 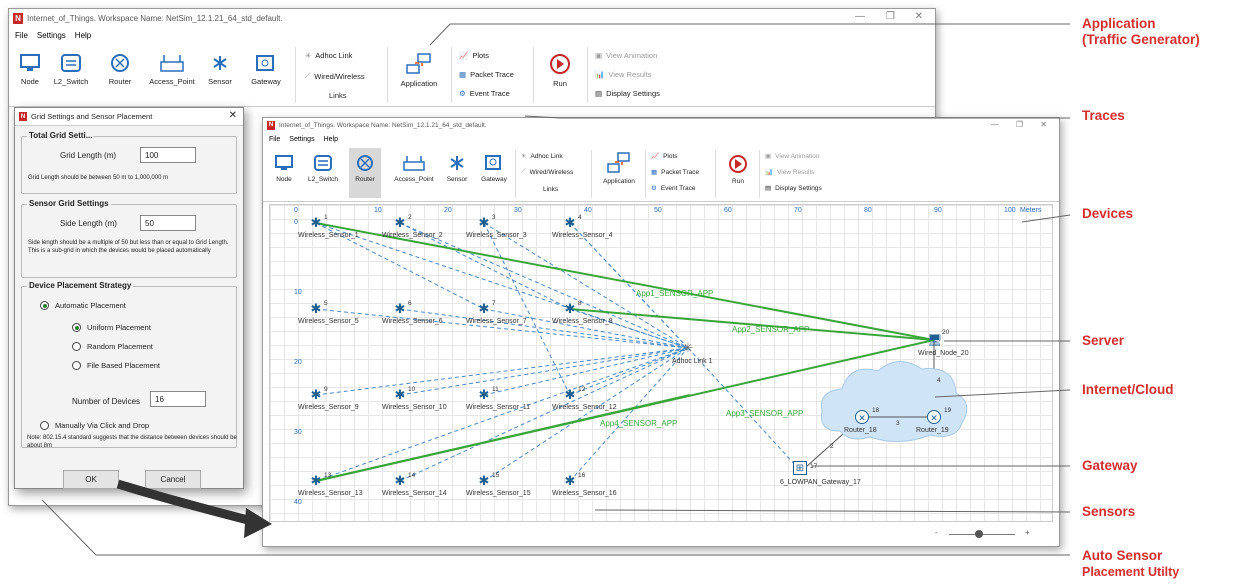 What do you see at coordinates (220, 63) in the screenshot?
I see `sensor-icon` at bounding box center [220, 63].